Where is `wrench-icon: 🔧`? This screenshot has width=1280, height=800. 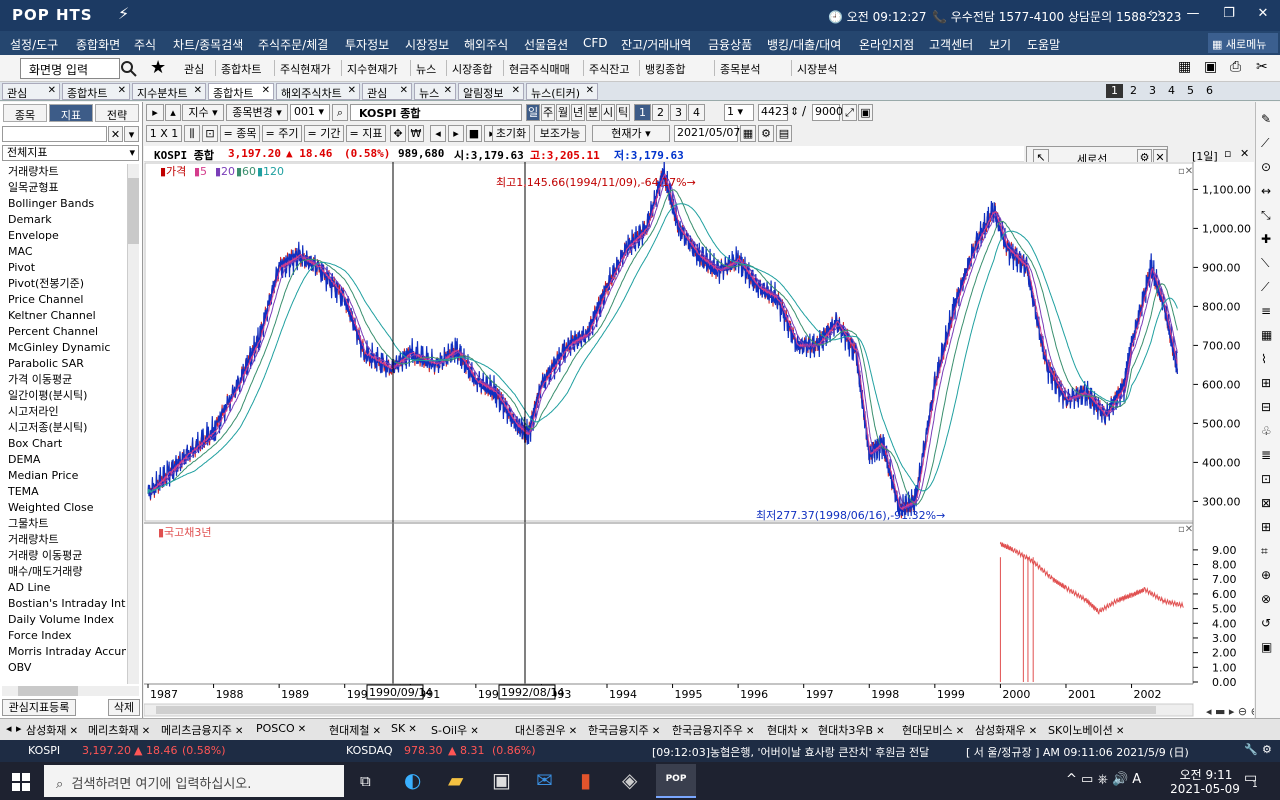 wrench-icon: 🔧 is located at coordinates (1251, 749).